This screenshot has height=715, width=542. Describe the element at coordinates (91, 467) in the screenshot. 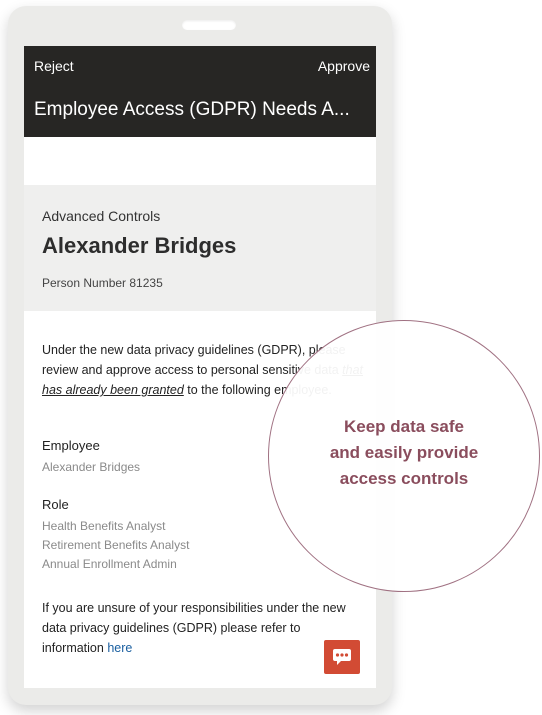

I see `employee-value: Alexander Bridges` at that location.